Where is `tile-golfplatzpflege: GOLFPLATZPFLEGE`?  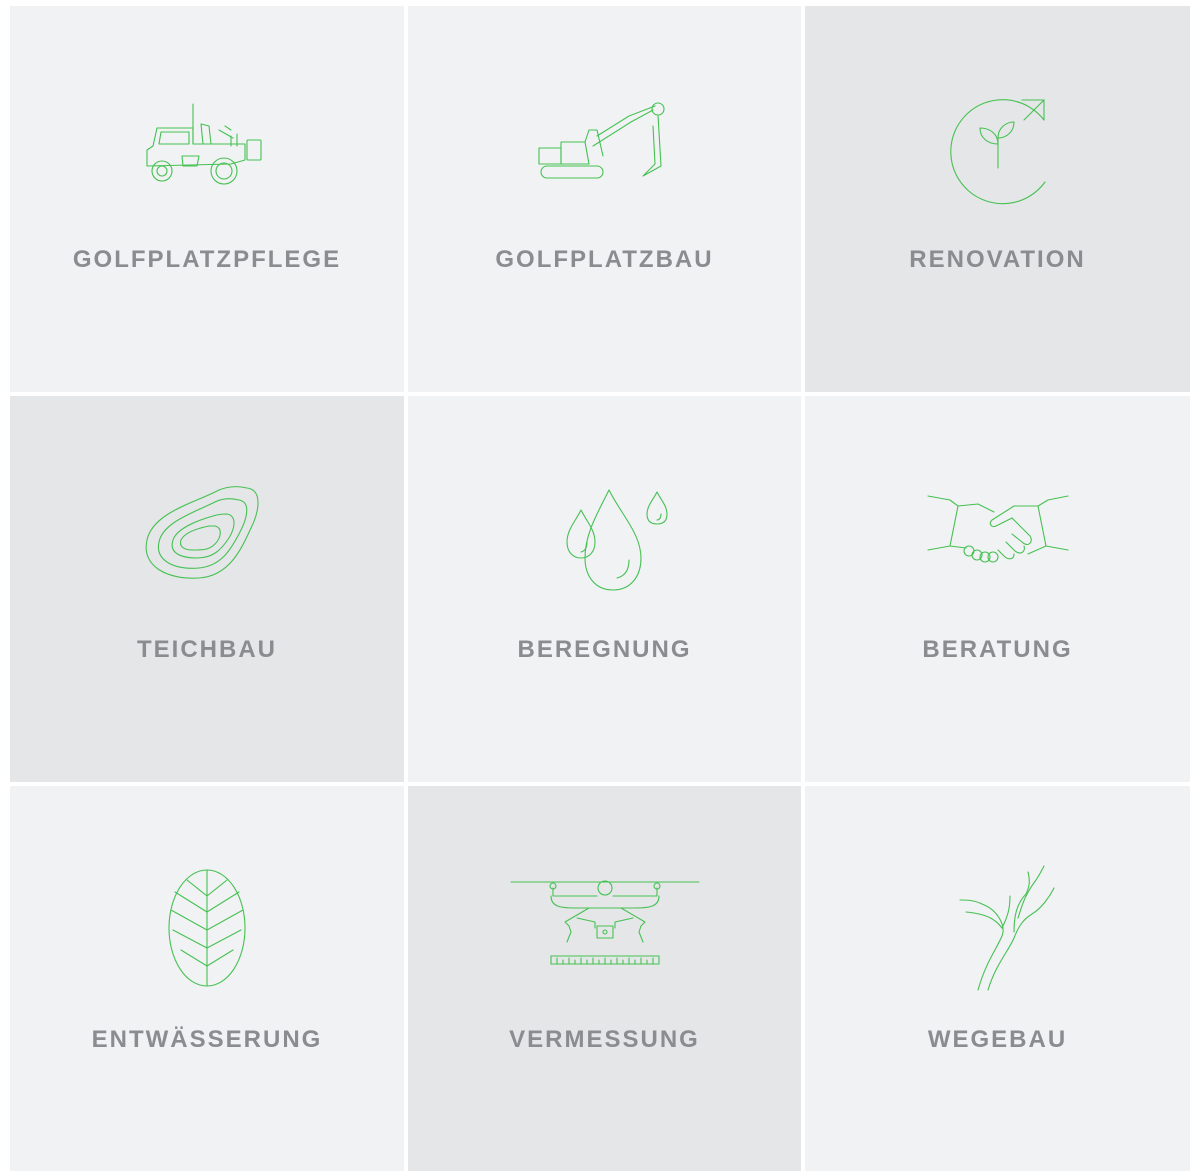 tile-golfplatzpflege: GOLFPLATZPFLEGE is located at coordinates (207, 199).